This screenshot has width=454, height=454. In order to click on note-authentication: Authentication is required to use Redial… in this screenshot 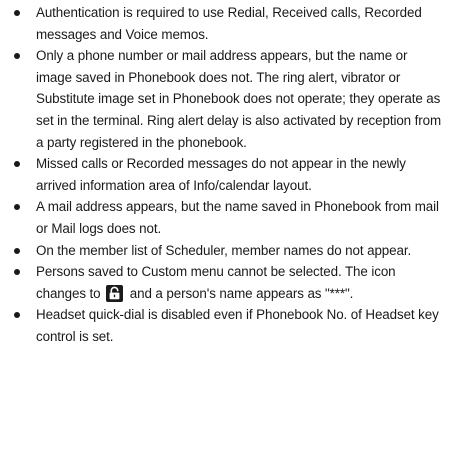, I will do `click(230, 23)`.